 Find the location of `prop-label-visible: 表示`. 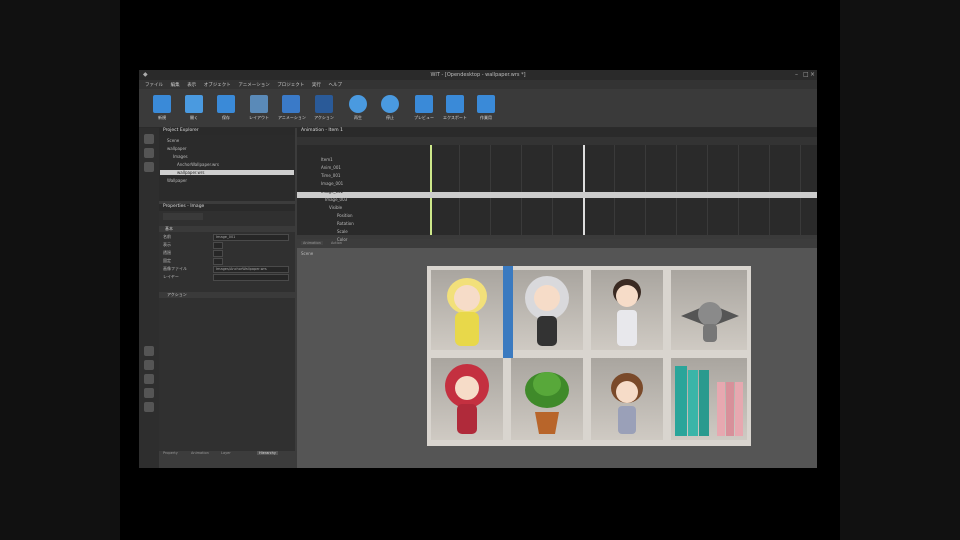

prop-label-visible: 表示 is located at coordinates (167, 244).